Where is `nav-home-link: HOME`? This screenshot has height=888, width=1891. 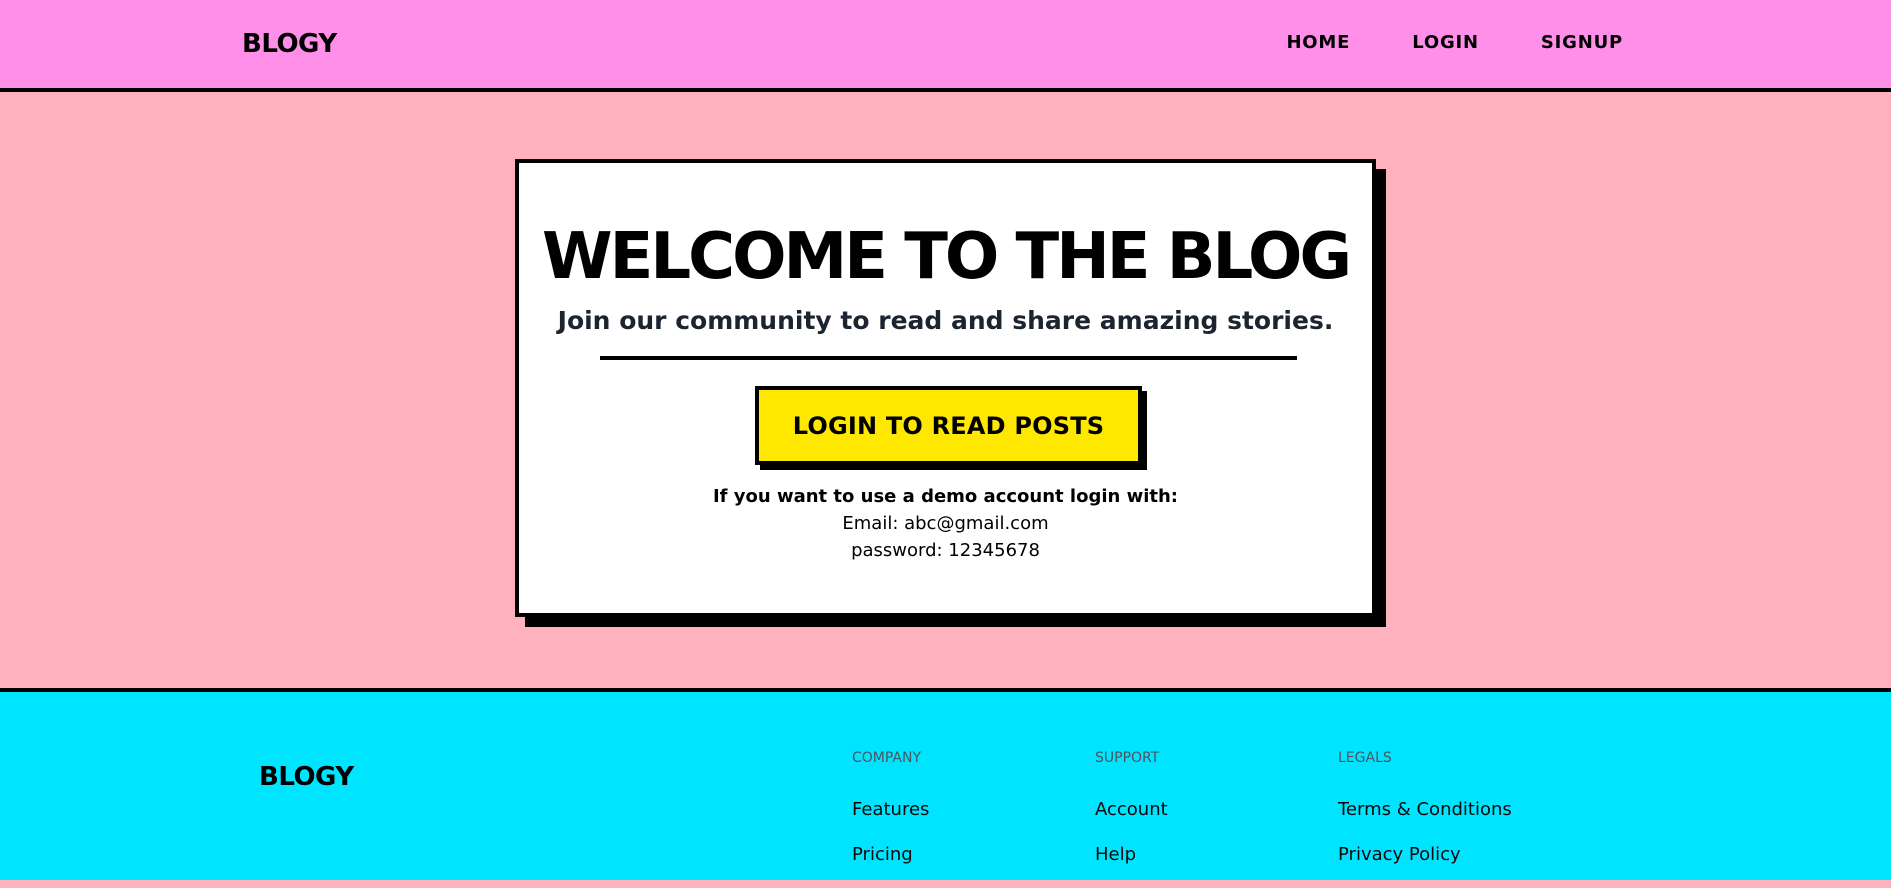 nav-home-link: HOME is located at coordinates (1318, 43).